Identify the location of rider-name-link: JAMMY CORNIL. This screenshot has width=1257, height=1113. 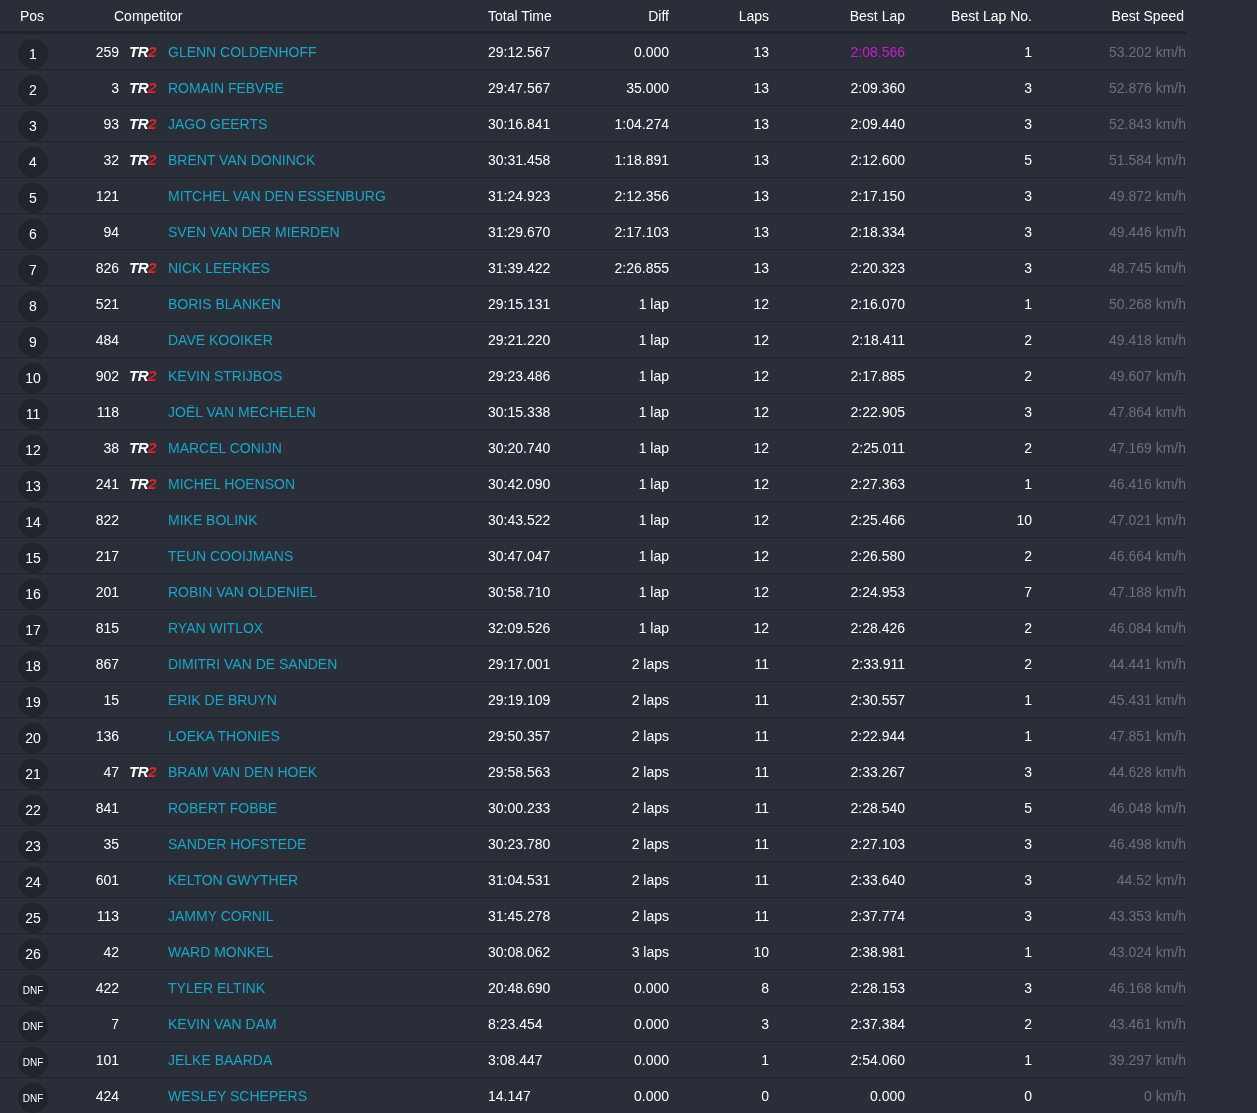
(221, 915).